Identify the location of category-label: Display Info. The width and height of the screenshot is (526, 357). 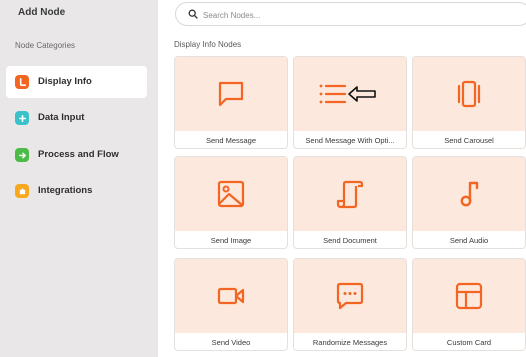
(65, 81).